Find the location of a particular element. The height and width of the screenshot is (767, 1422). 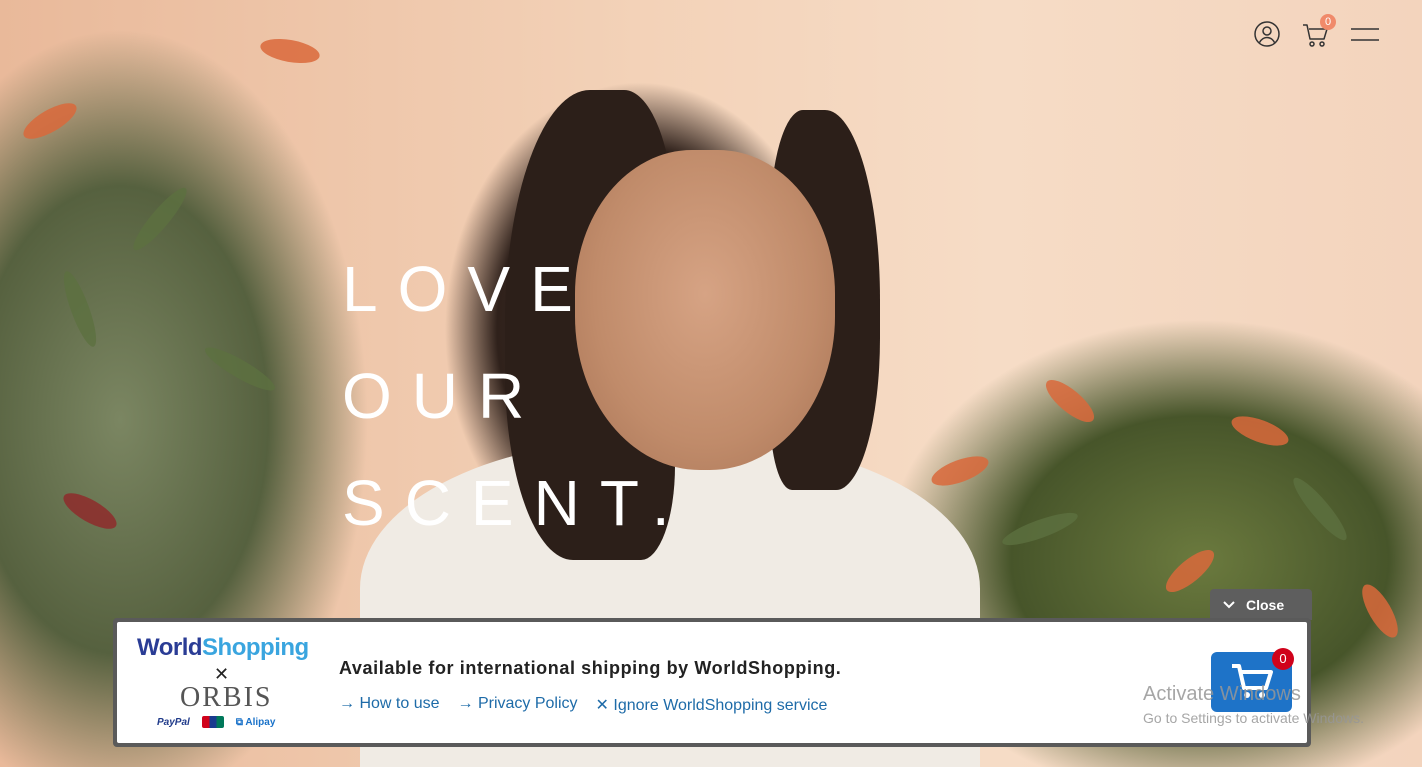

logo-shopping-text: Shopping is located at coordinates (255, 647).